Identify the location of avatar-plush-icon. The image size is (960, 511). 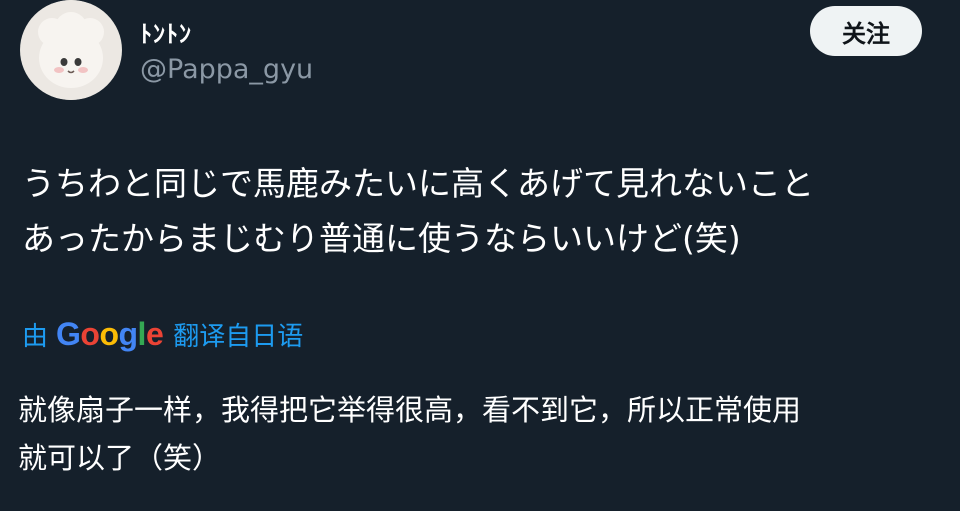
(71, 50).